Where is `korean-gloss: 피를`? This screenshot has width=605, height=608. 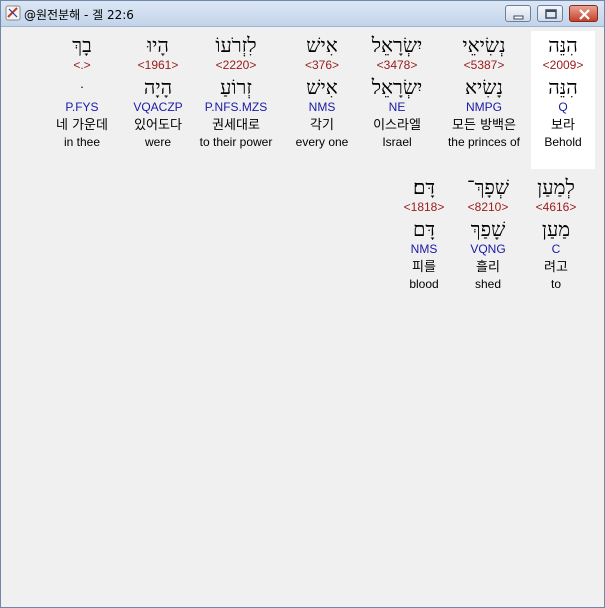
korean-gloss: 피를 is located at coordinates (424, 267).